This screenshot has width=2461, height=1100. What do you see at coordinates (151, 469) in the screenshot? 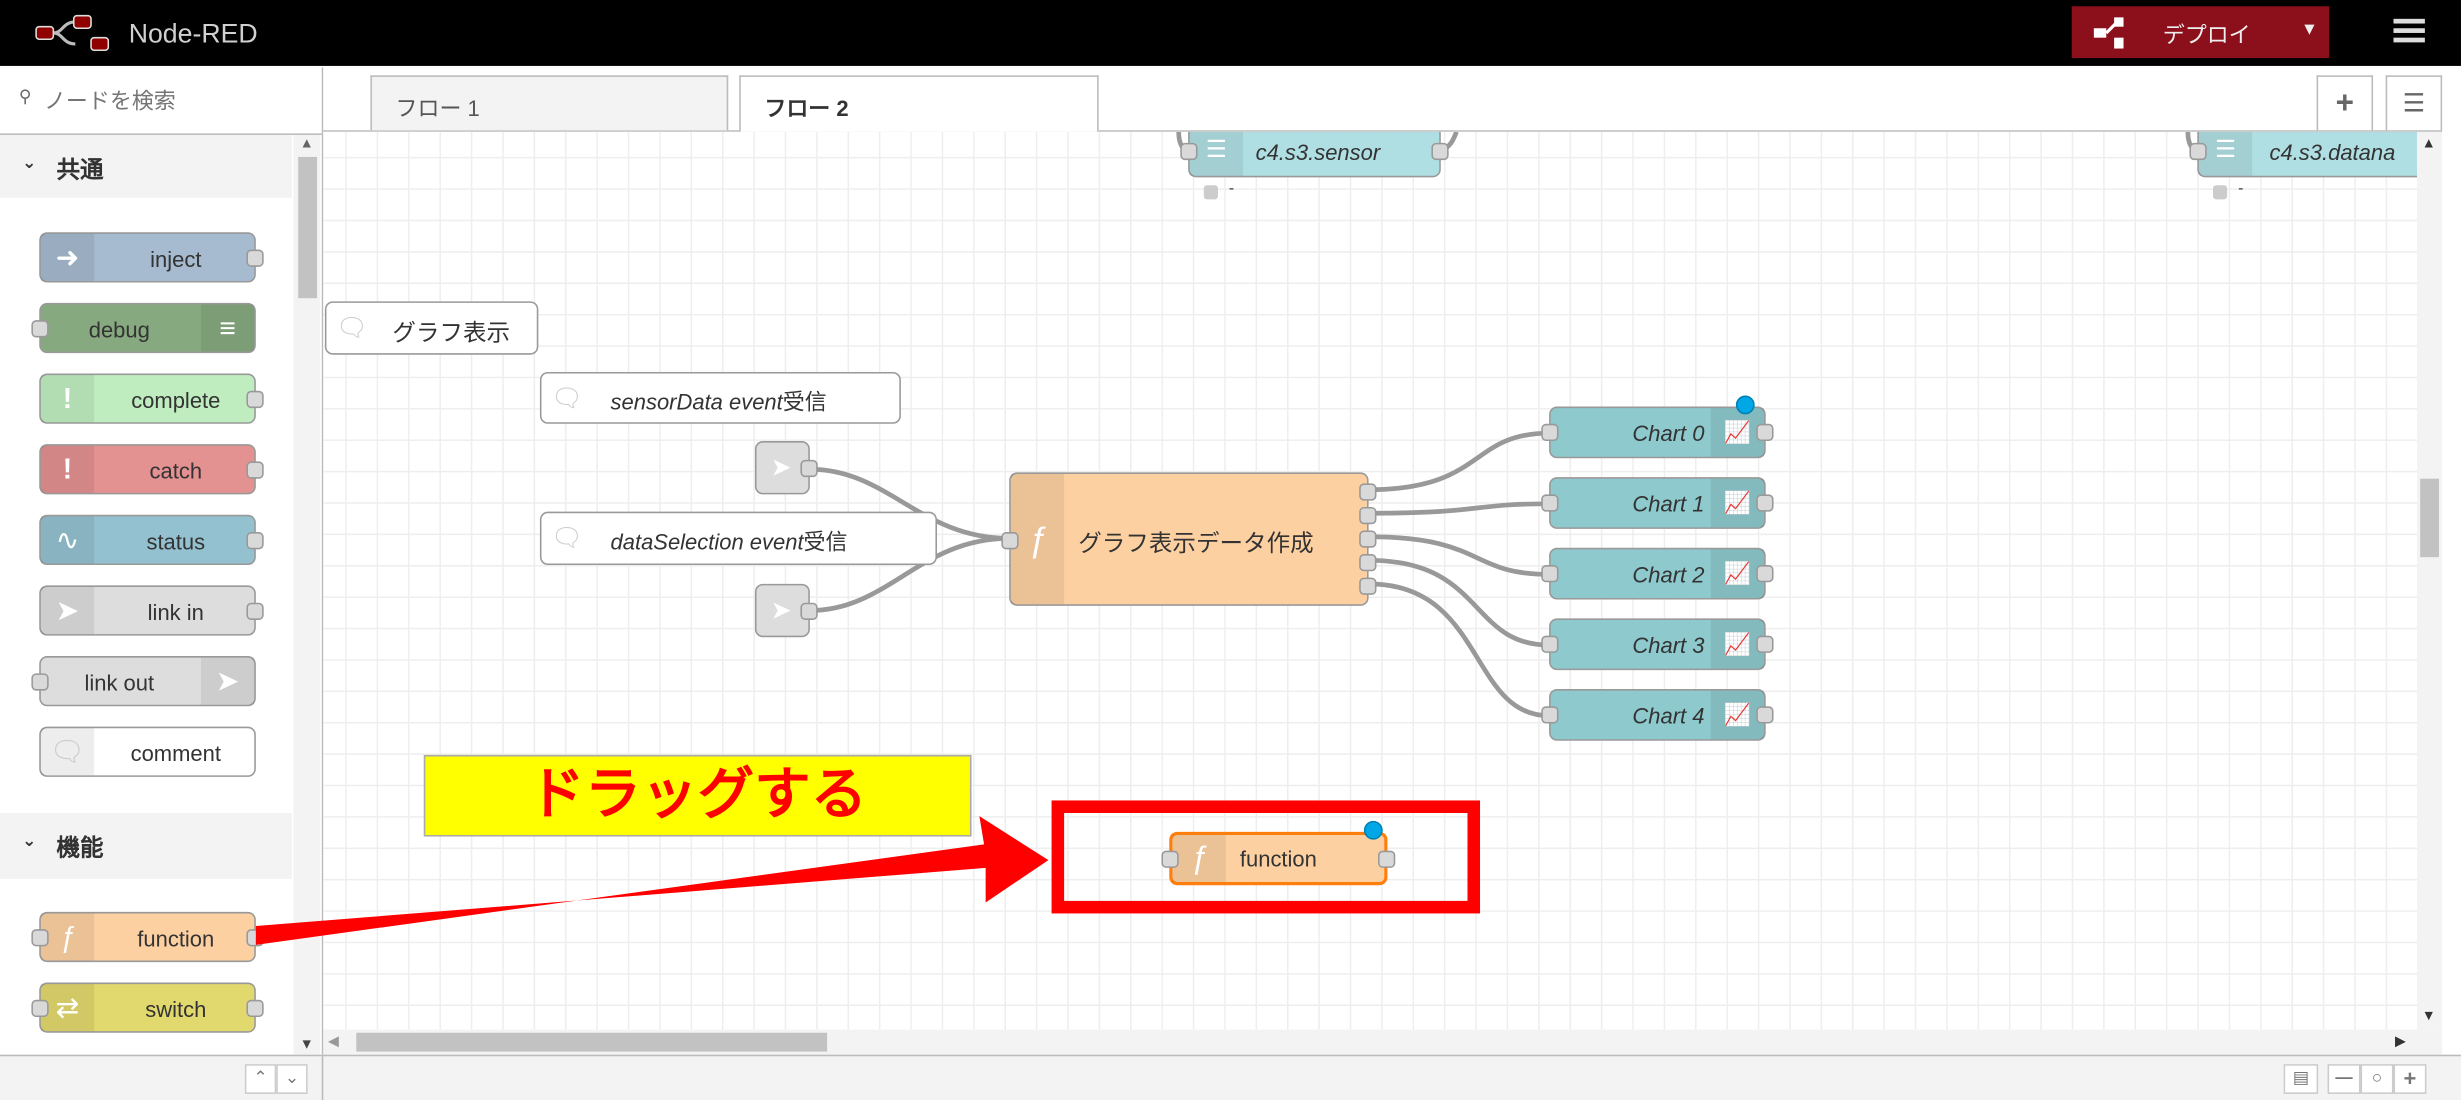
I see `palette-node-catch: ! catch` at bounding box center [151, 469].